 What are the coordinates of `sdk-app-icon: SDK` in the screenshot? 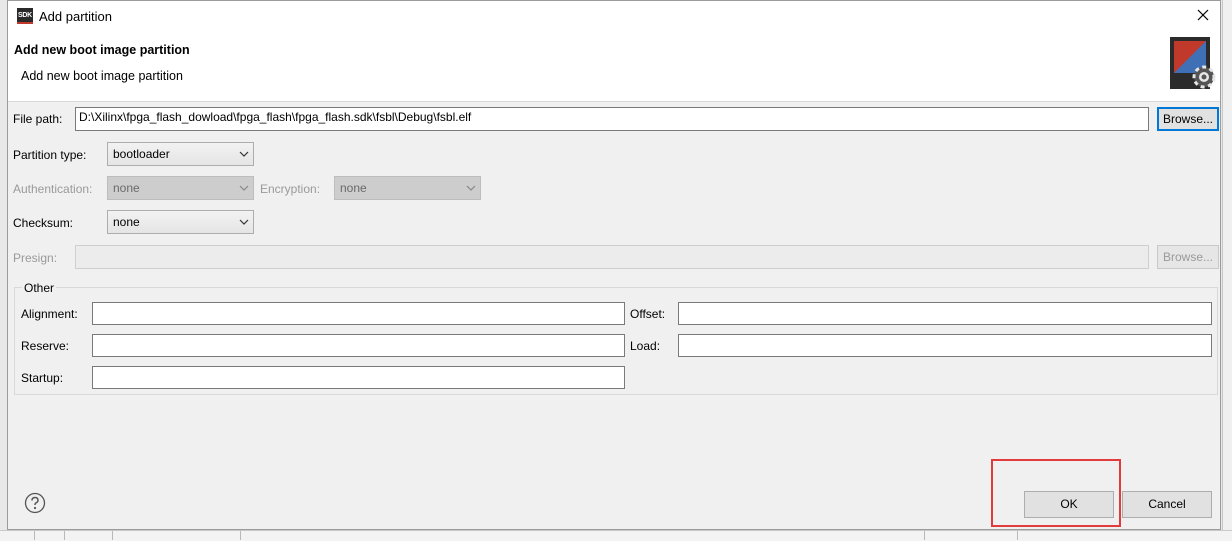 It's located at (25, 16).